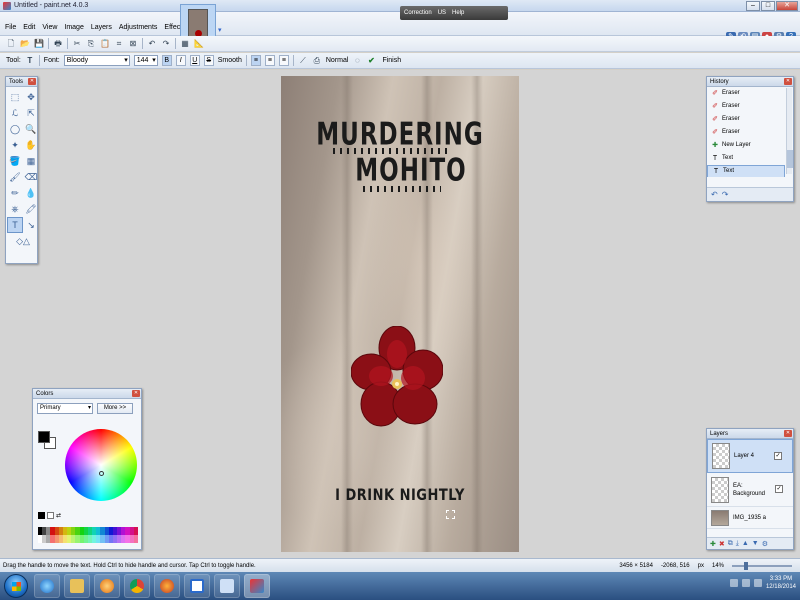 This screenshot has height=600, width=800. Describe the element at coordinates (41, 515) in the screenshot. I see `default-black-swatch` at that location.